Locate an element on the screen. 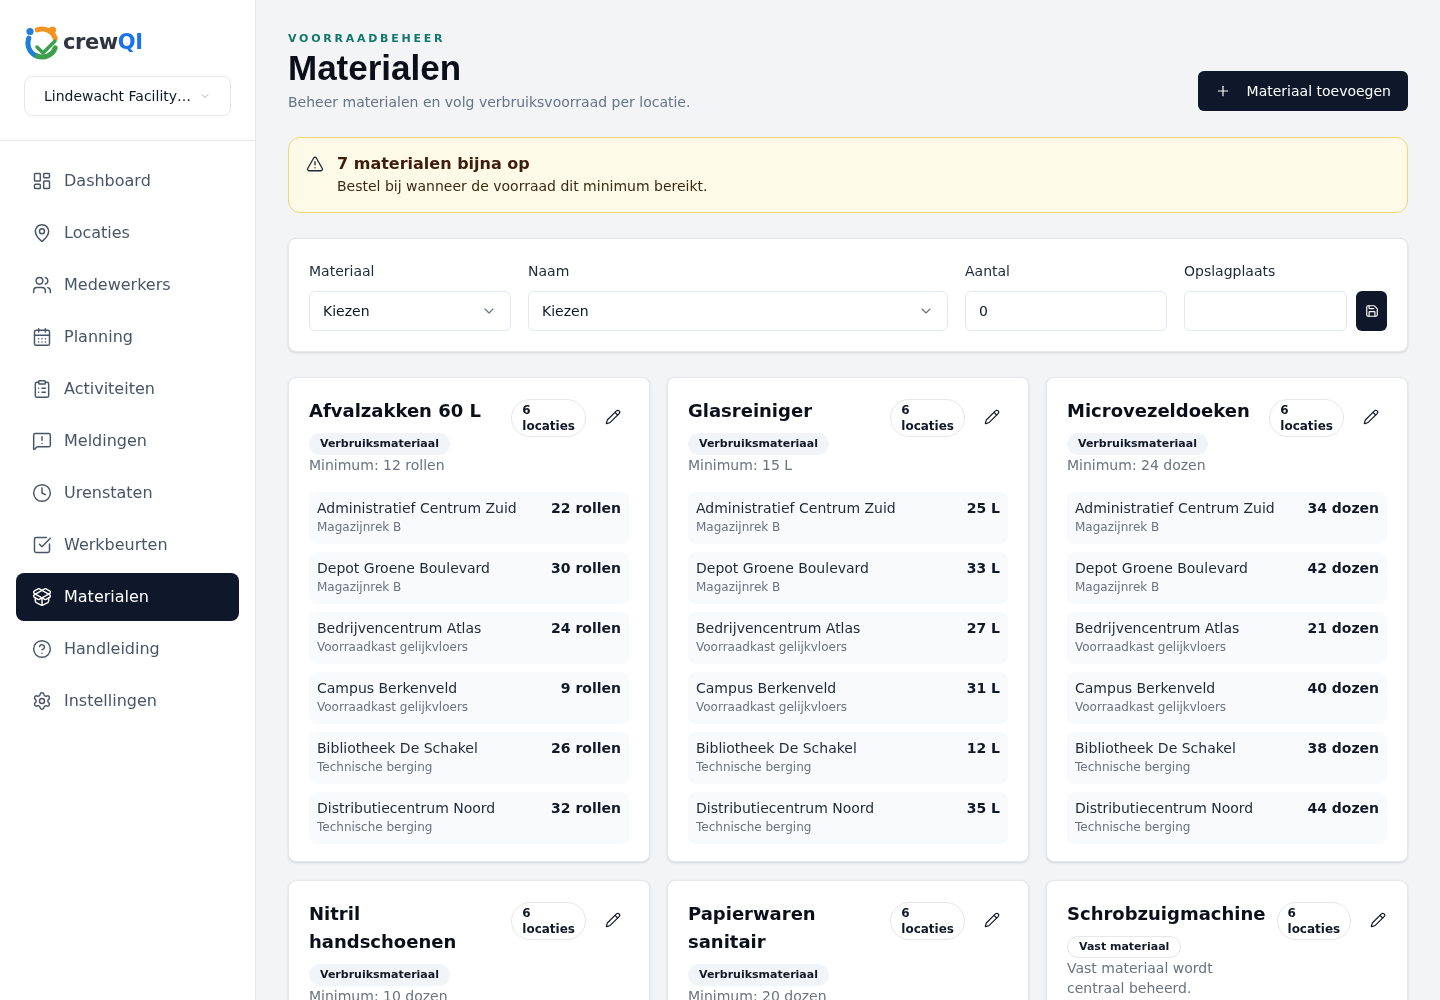  stock-quantity: 21 dozen is located at coordinates (1343, 628).